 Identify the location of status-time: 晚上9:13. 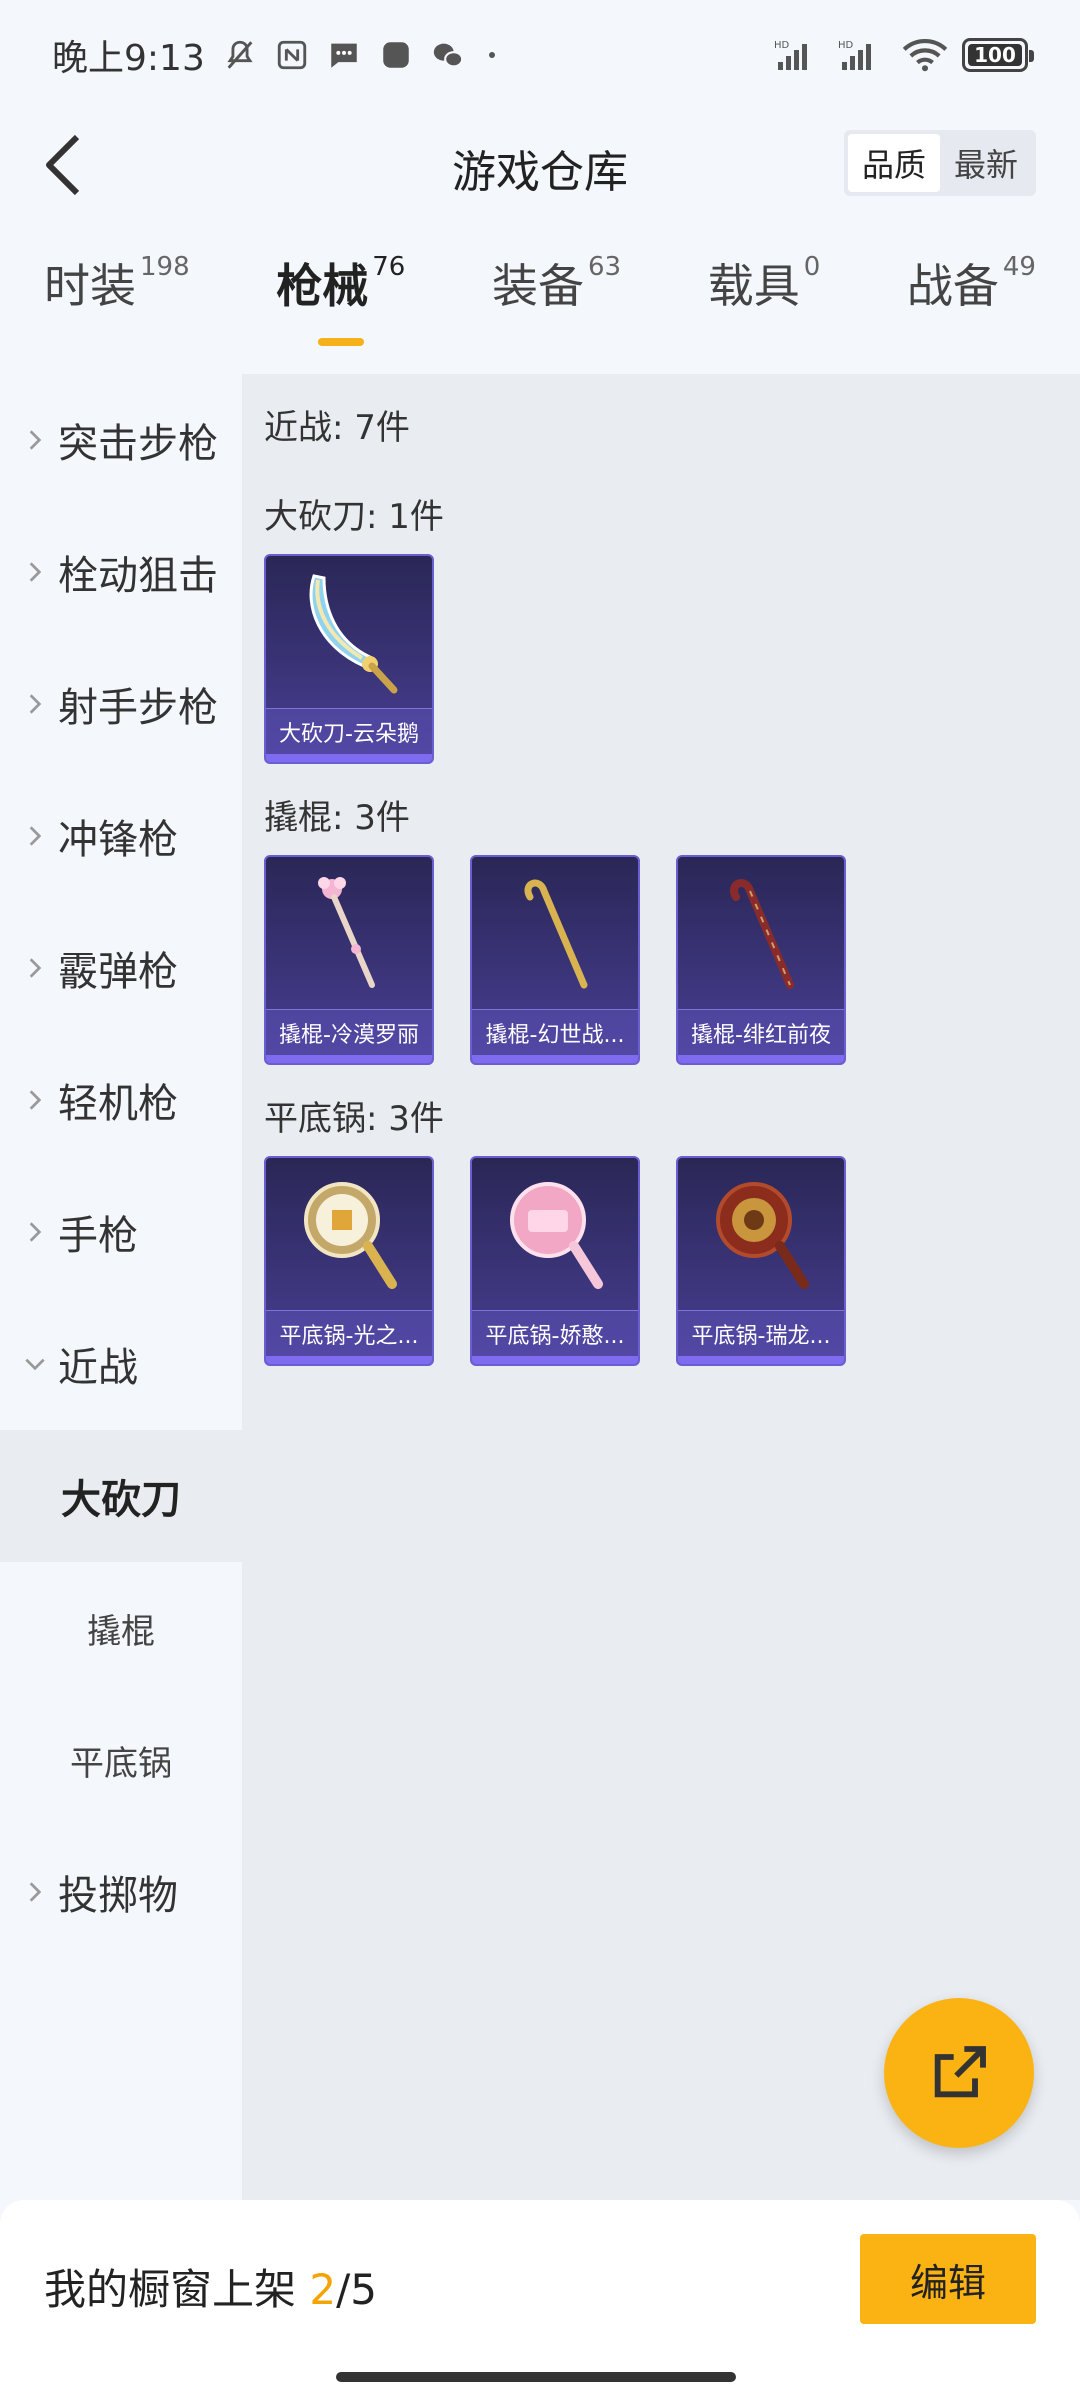
(128, 58).